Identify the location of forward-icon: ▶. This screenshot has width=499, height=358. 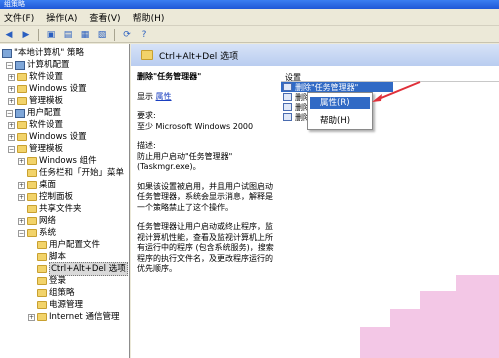
(26, 34).